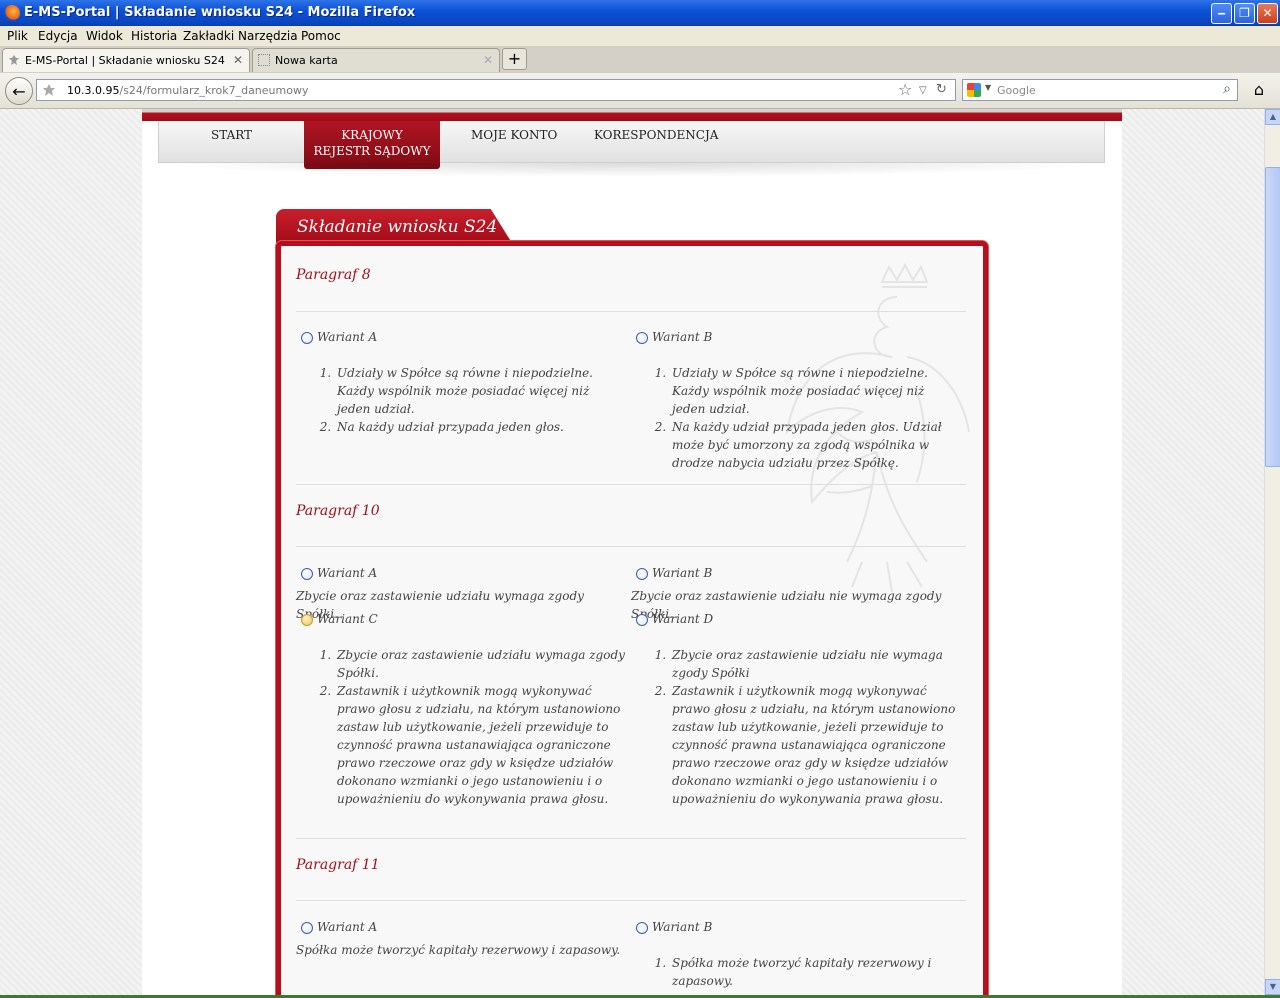 The width and height of the screenshot is (1280, 998). I want to click on reload-icon: ↻, so click(941, 89).